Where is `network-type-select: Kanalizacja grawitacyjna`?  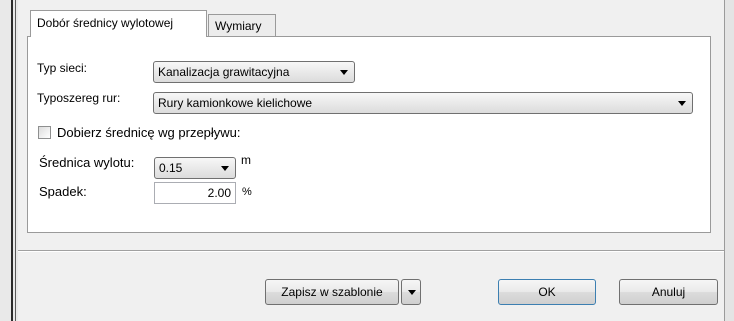
network-type-select: Kanalizacja grawitacyjna is located at coordinates (254, 72).